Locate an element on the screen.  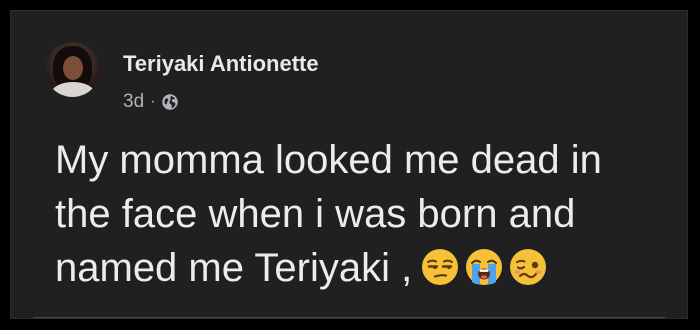
divider is located at coordinates (349, 317).